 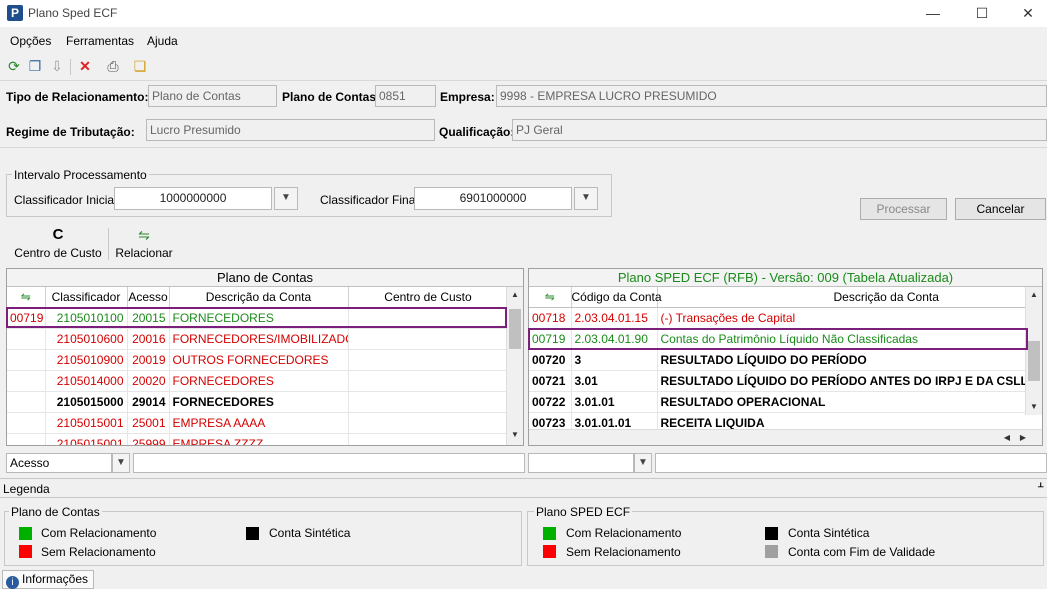 What do you see at coordinates (55, 512) in the screenshot?
I see `legenda-plano-title: Plano de Contas` at bounding box center [55, 512].